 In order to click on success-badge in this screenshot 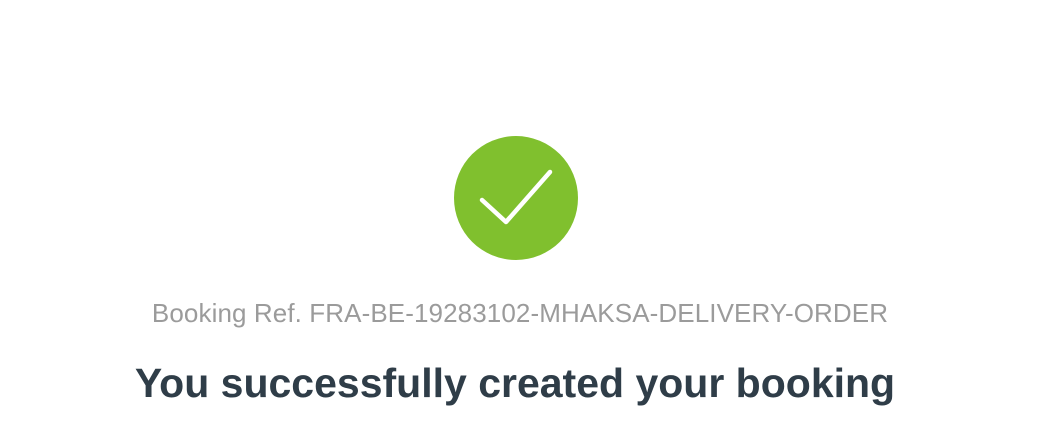, I will do `click(516, 198)`.